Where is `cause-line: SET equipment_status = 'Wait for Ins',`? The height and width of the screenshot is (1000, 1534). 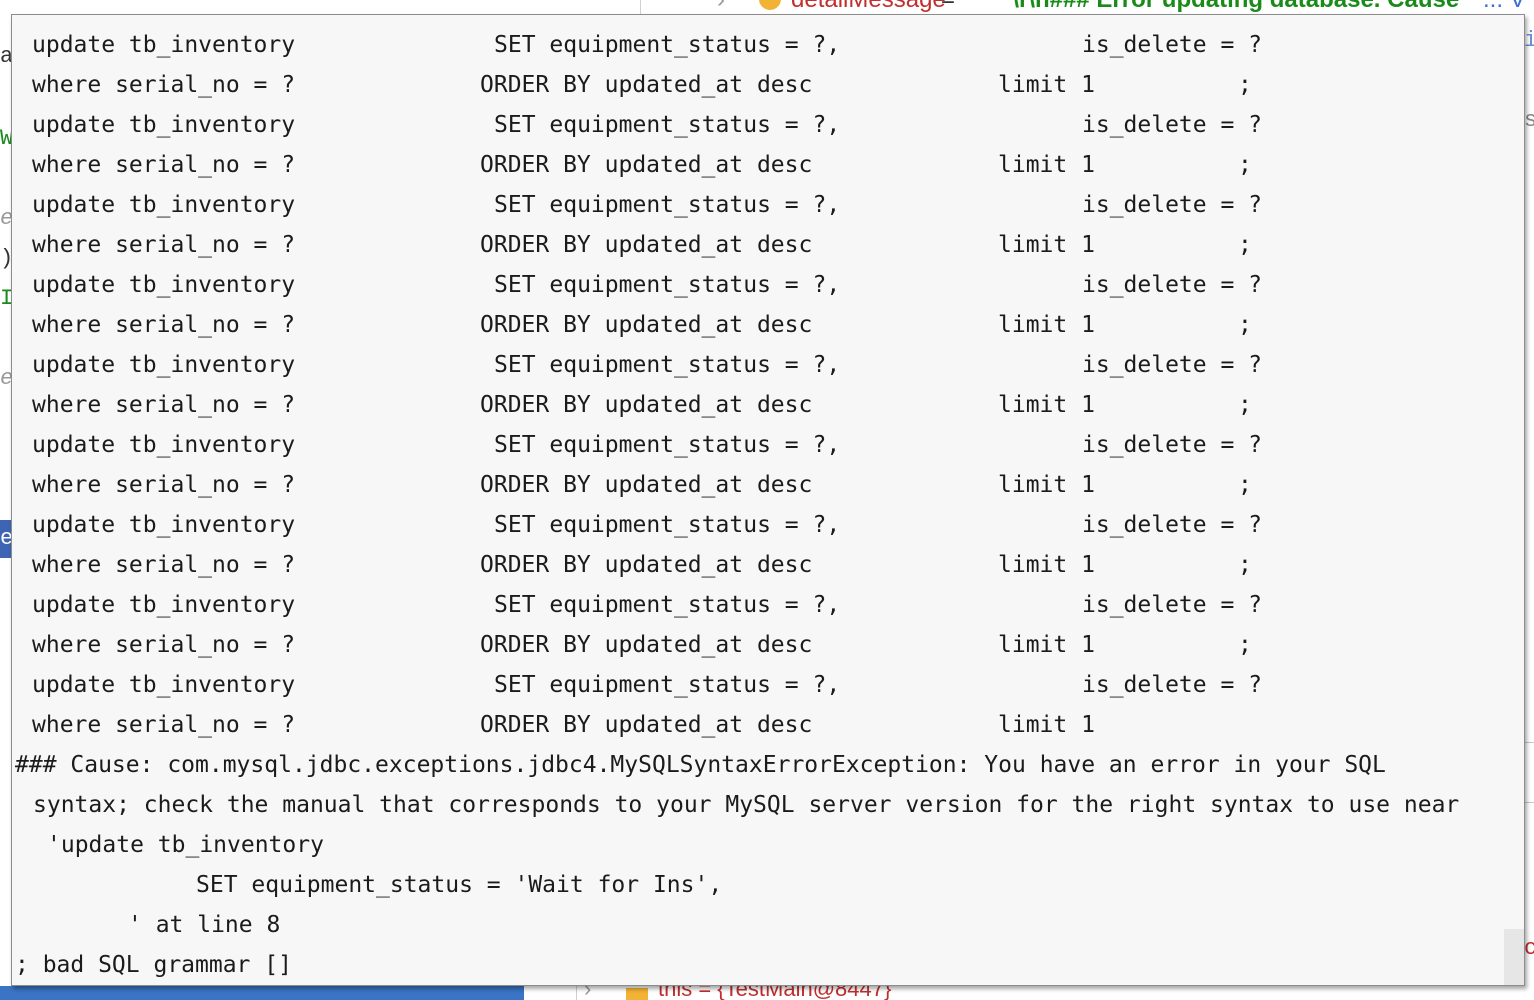
cause-line: SET equipment_status = 'Wait for Ins', is located at coordinates (768, 885).